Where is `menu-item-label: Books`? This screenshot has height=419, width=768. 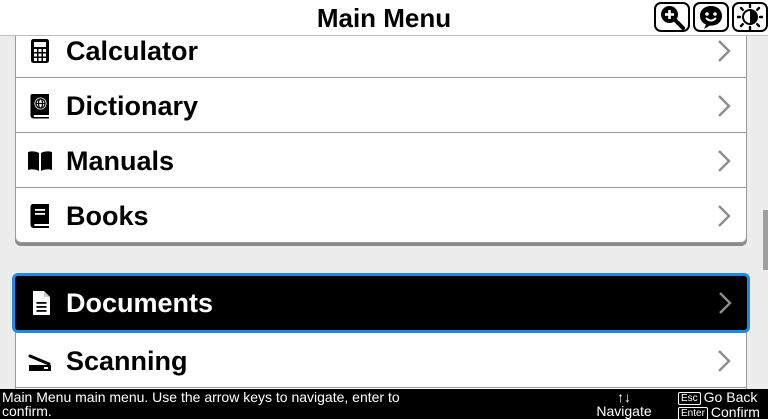 menu-item-label: Books is located at coordinates (107, 216).